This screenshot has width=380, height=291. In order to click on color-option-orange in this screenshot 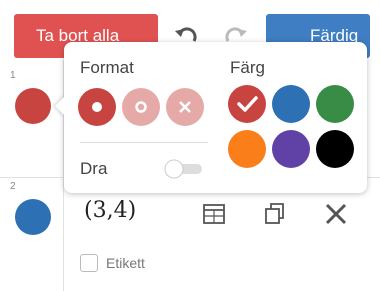, I will do `click(247, 149)`.